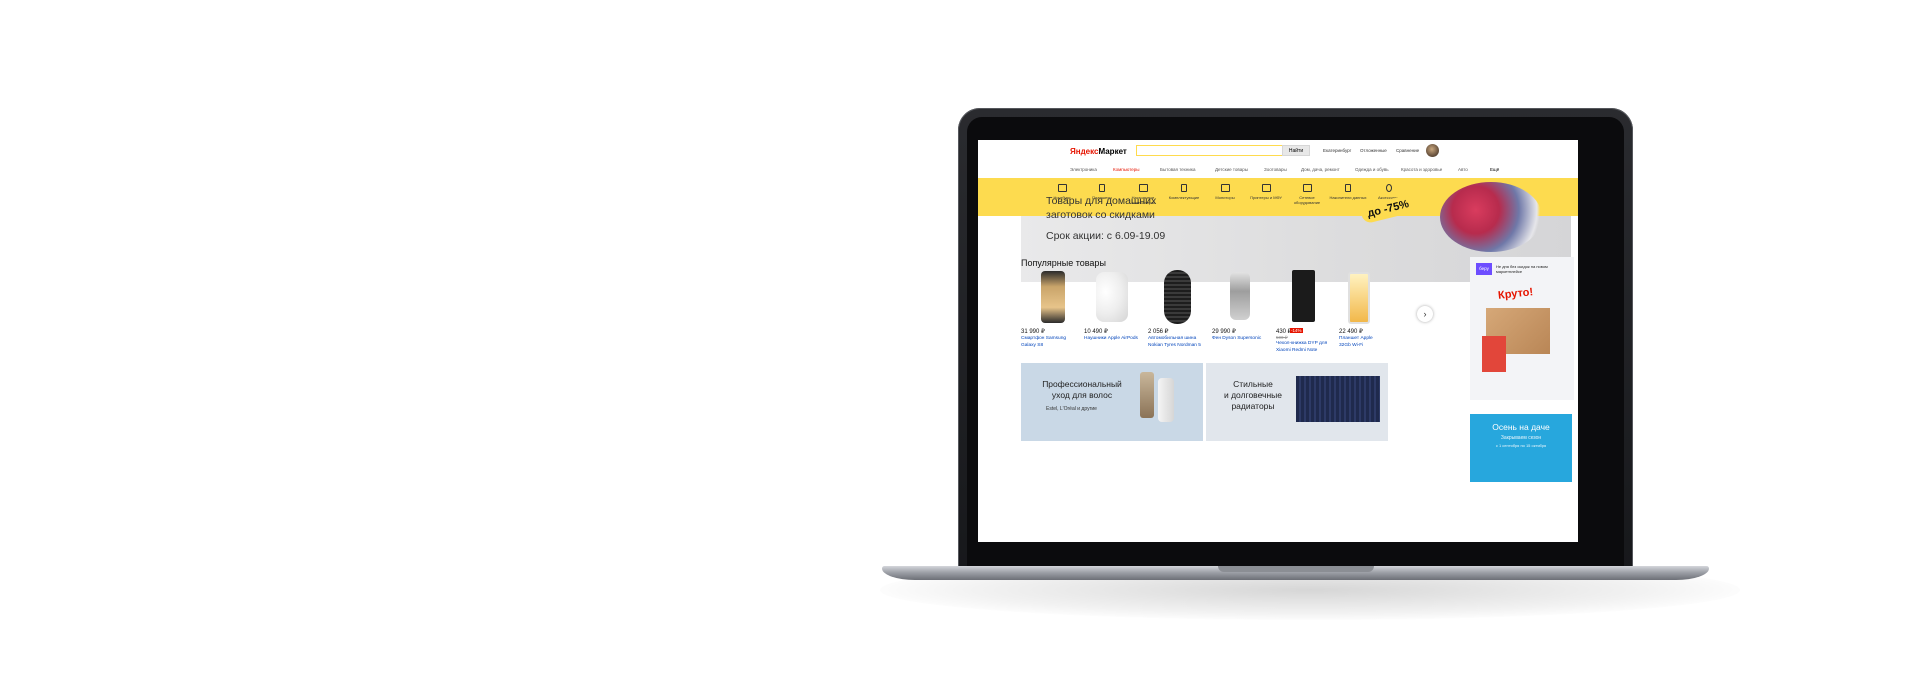  Describe the element at coordinates (1083, 169) in the screenshot. I see `nav-item-electronics: Электроника` at that location.